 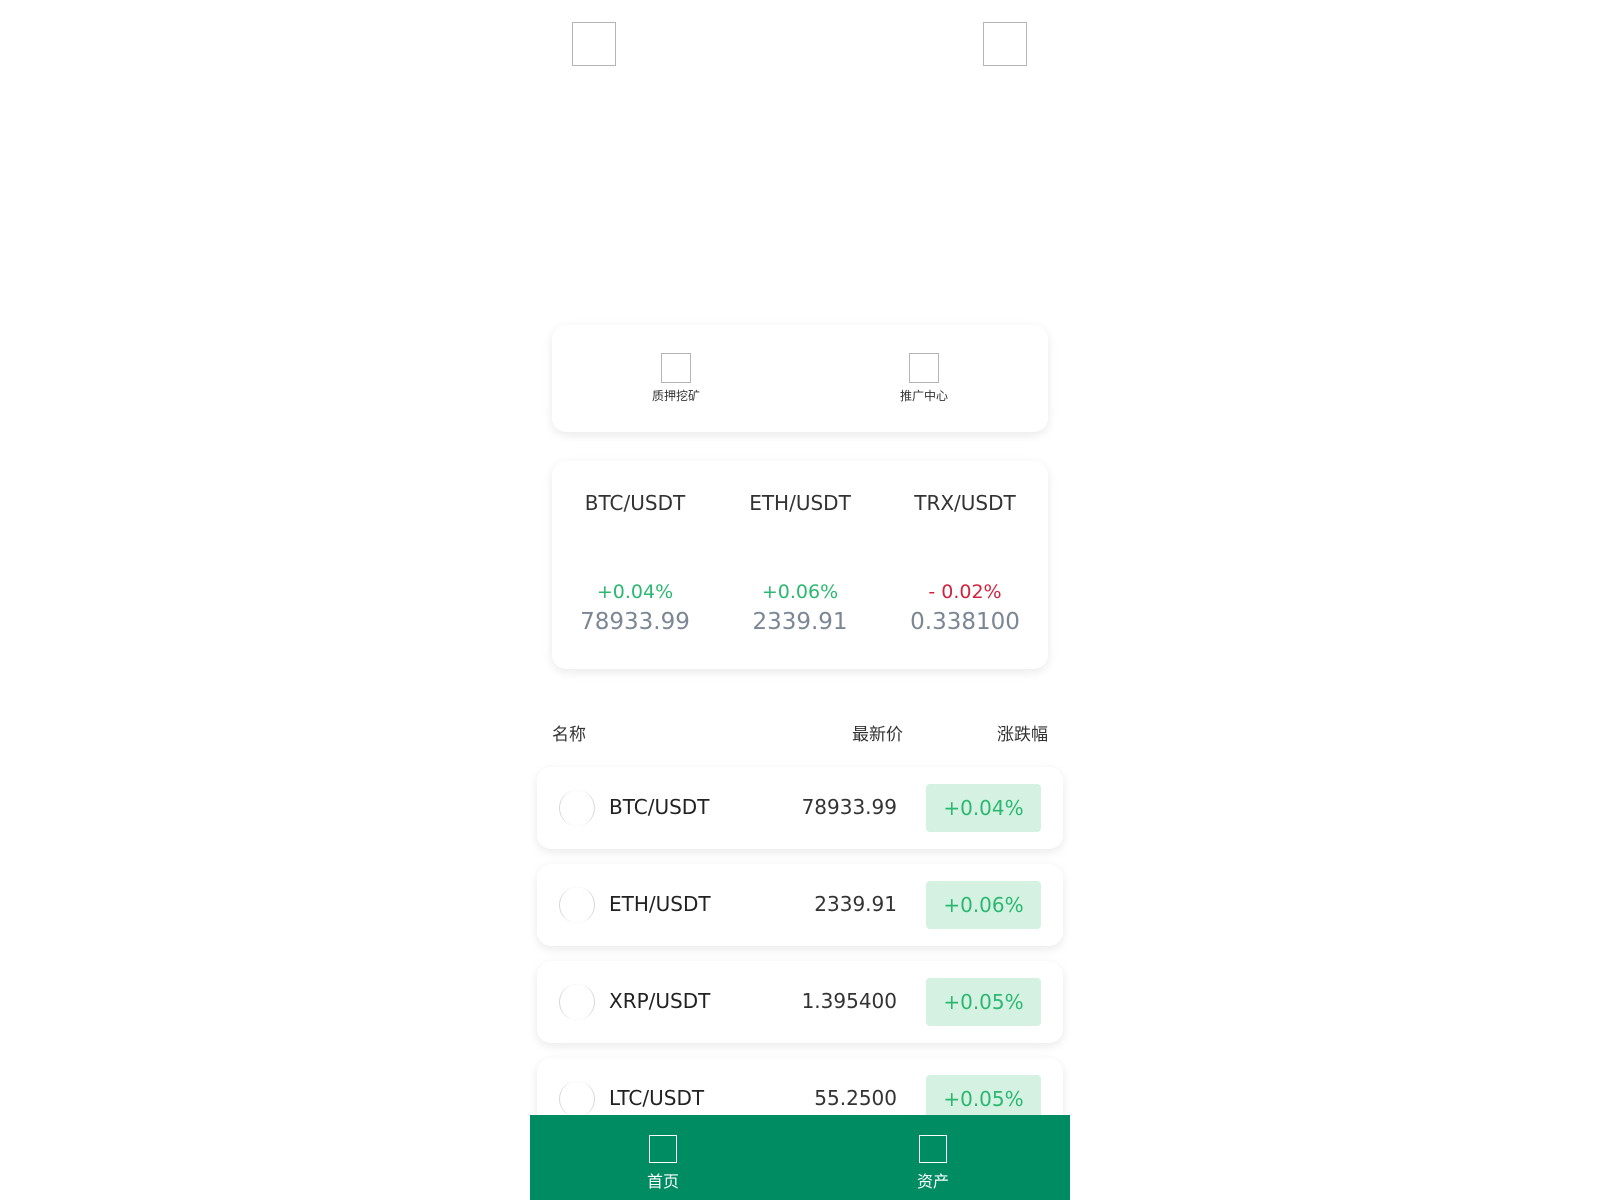 What do you see at coordinates (800, 378) in the screenshot?
I see `quick-menu-card: 质押挖矿 推广中心` at bounding box center [800, 378].